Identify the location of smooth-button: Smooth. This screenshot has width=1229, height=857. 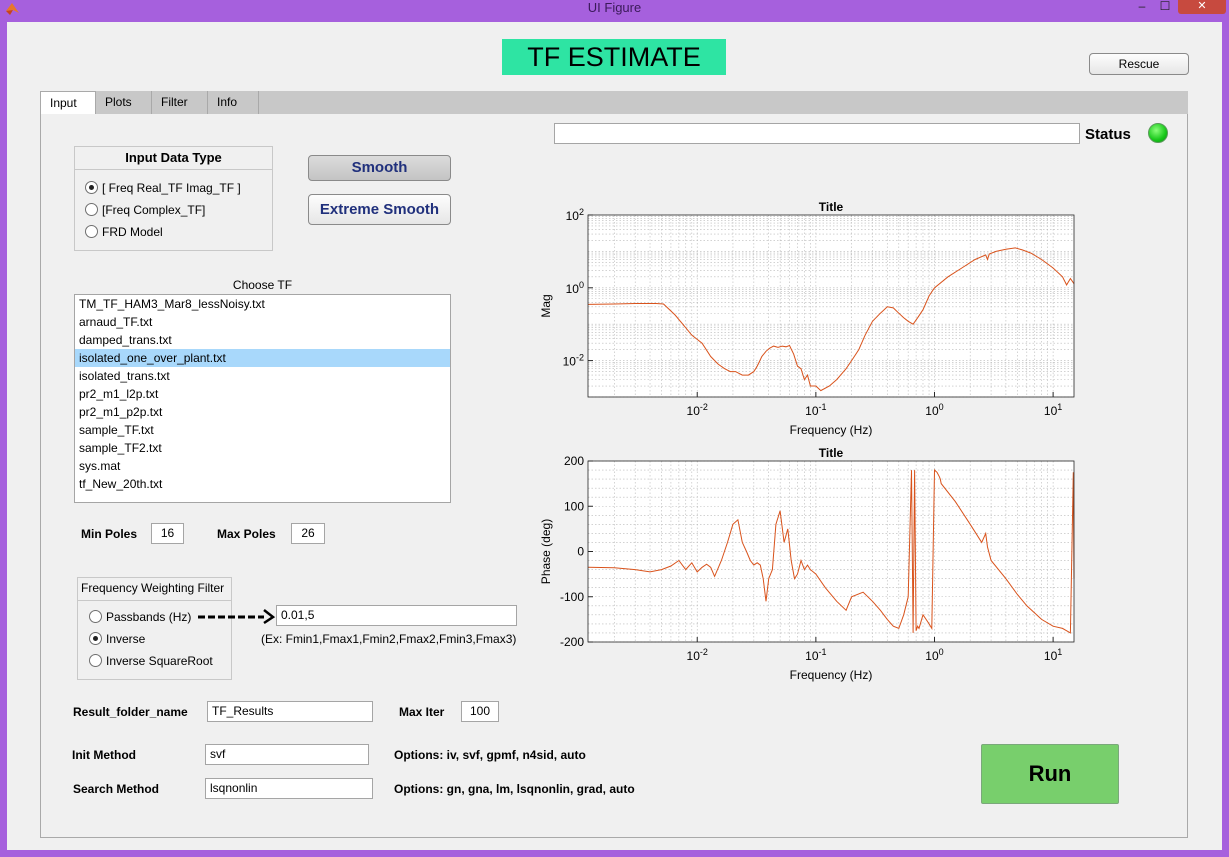
(379, 168).